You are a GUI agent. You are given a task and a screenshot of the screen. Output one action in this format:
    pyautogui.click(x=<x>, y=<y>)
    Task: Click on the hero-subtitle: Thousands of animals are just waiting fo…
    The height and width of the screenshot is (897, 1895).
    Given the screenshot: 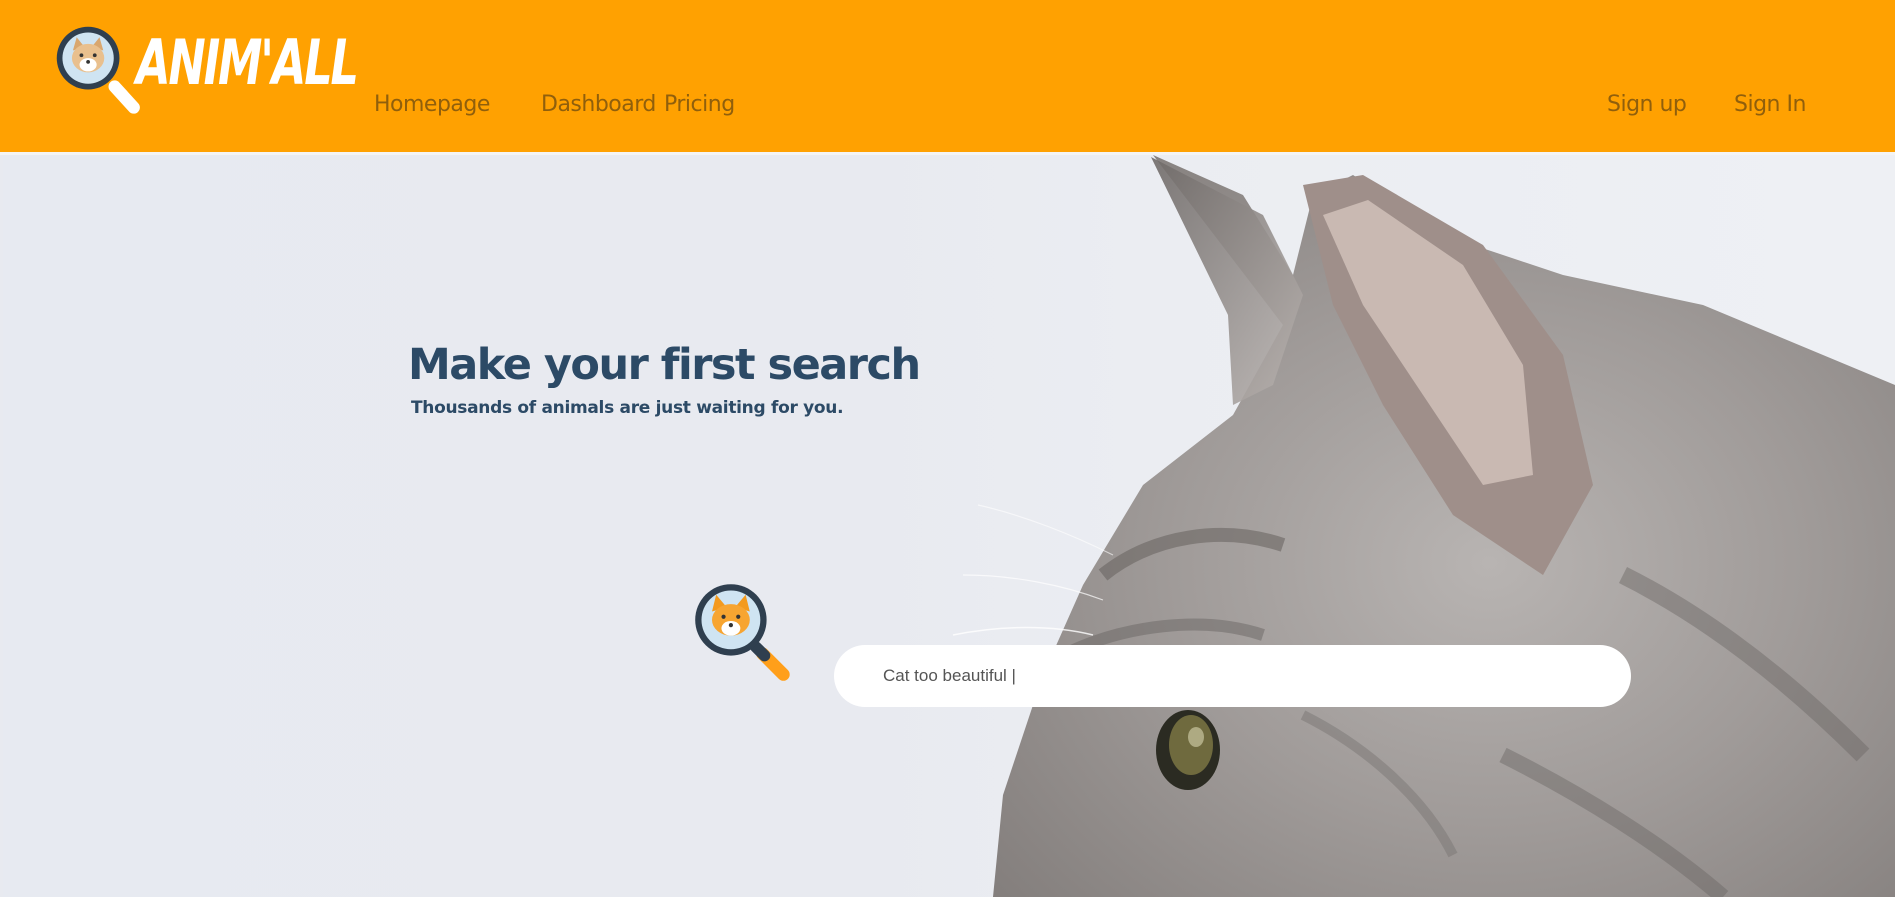 What is the action you would take?
    pyautogui.click(x=627, y=408)
    